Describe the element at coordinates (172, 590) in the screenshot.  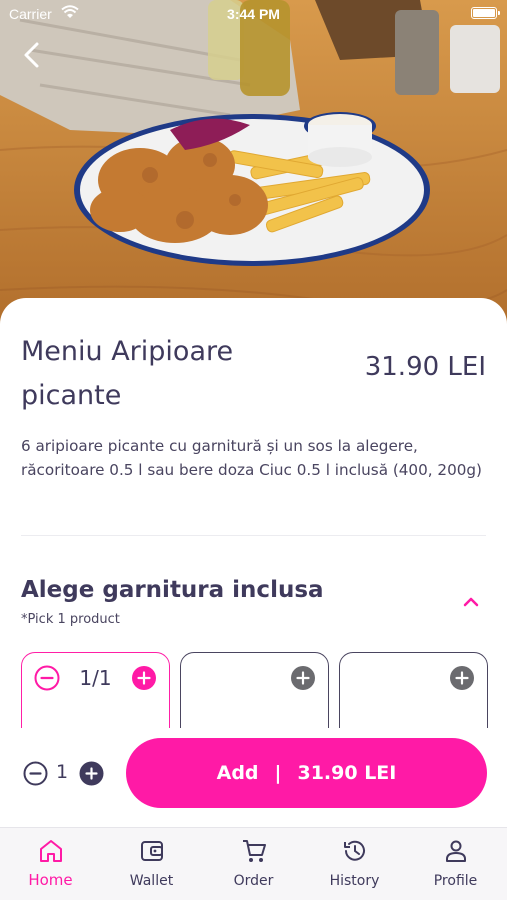
I see `section-title: Alege garnitura inclusa` at that location.